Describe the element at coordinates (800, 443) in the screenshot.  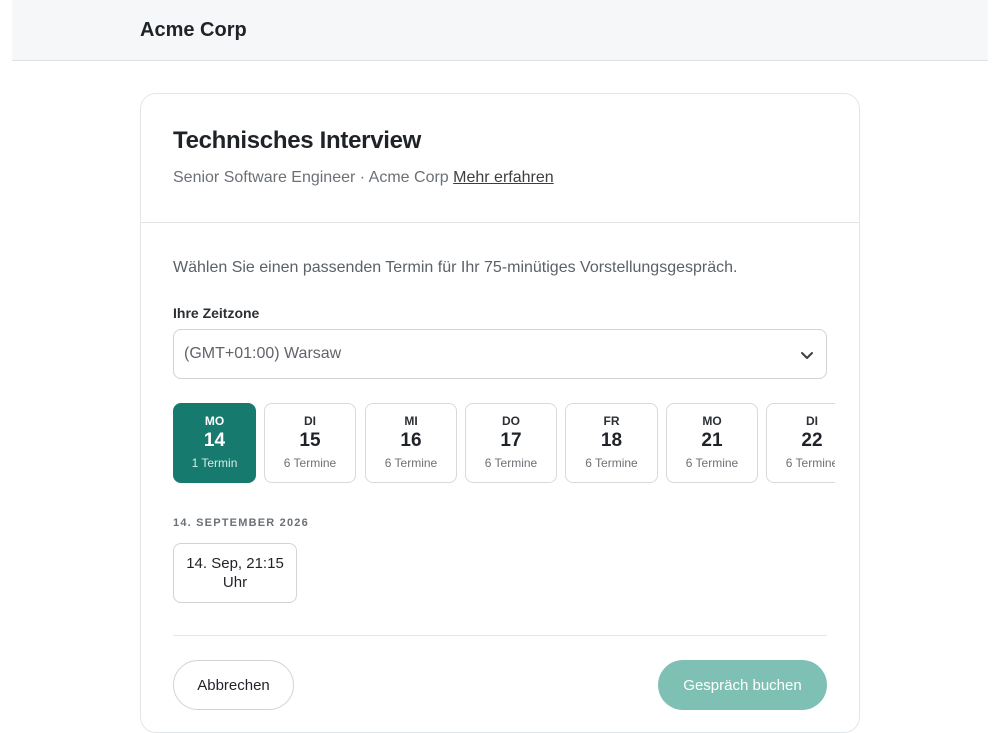
I see `day-option: DI 22 6 Termine` at that location.